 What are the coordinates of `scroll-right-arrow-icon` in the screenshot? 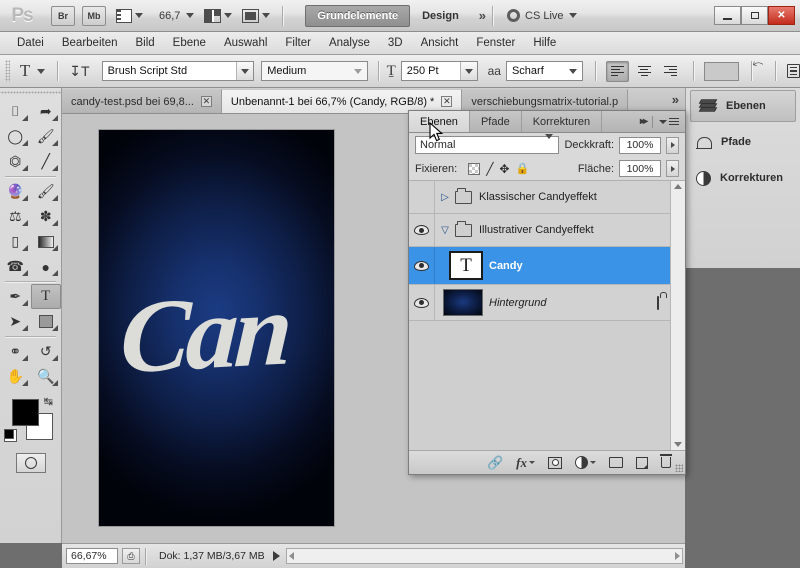 It's located at (677, 556).